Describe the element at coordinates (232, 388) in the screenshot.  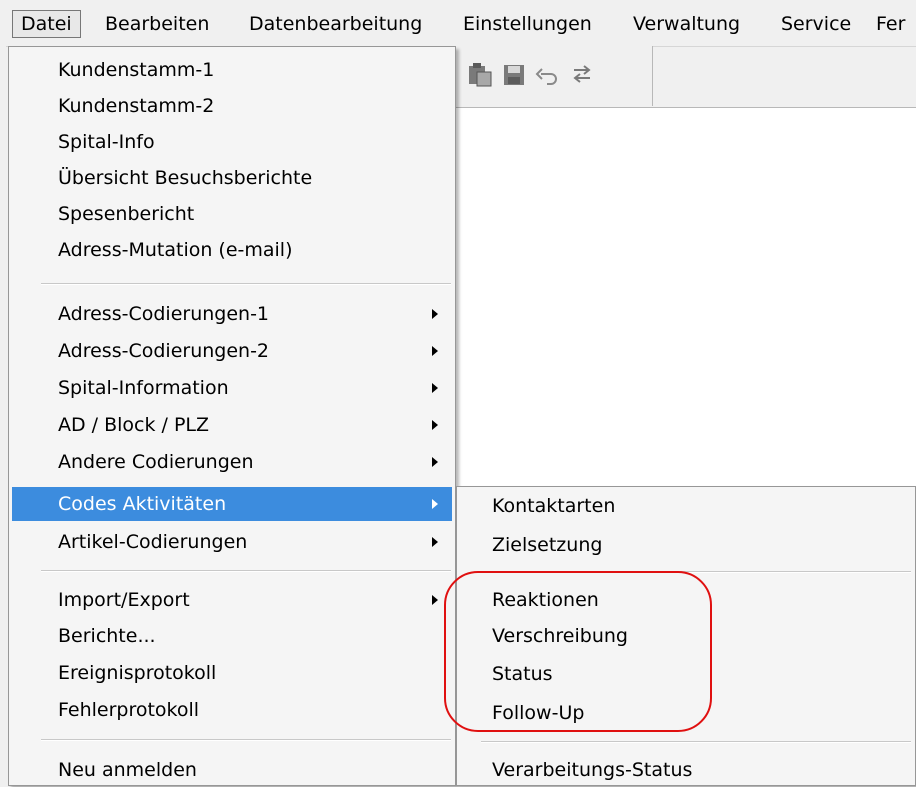
I see `menu-item-spital-information: Spital-Information` at that location.